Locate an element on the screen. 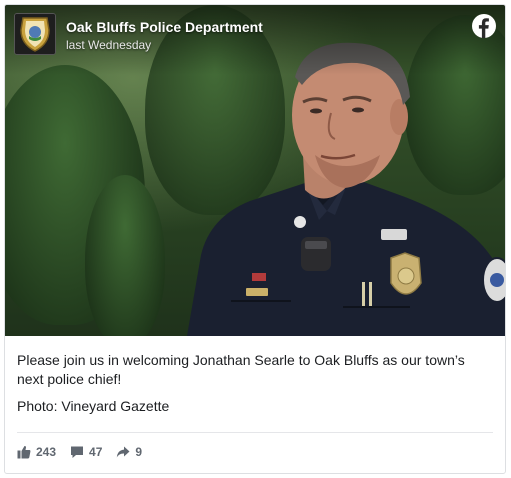  share-arrow-icon is located at coordinates (123, 452).